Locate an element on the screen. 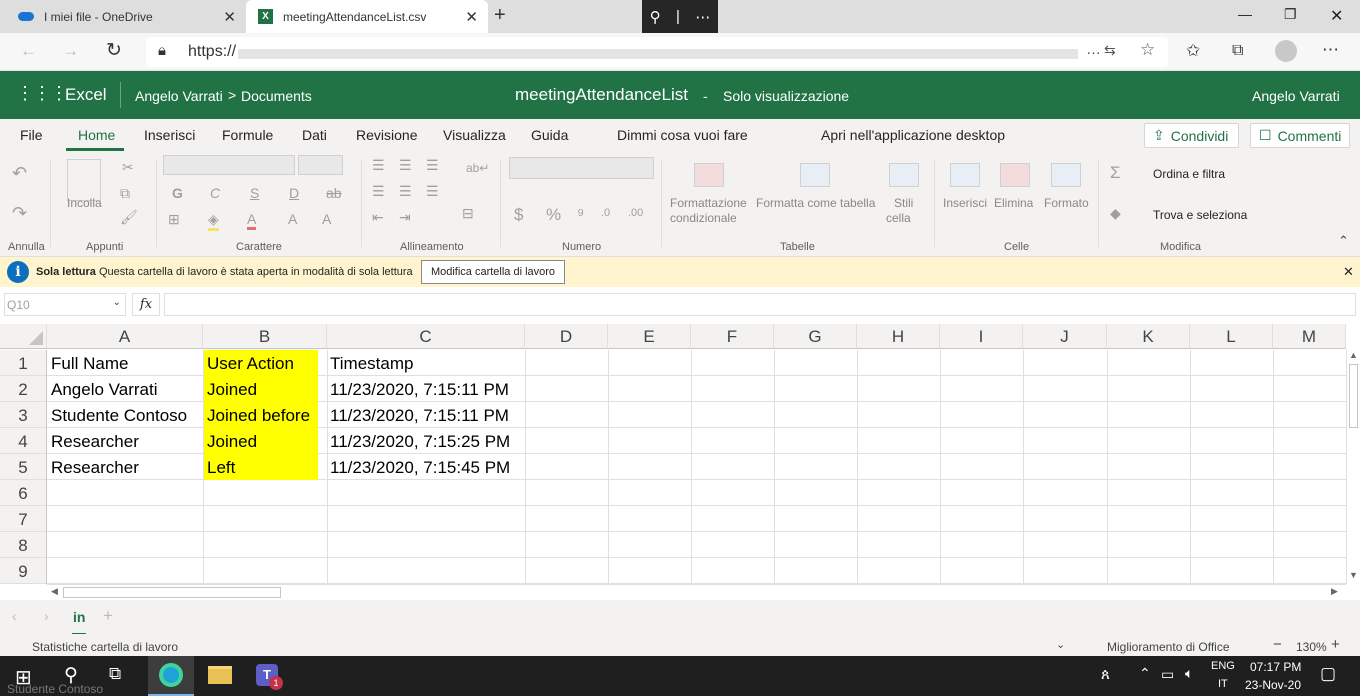 The width and height of the screenshot is (1360, 696). edge-taskbar-button is located at coordinates (171, 676).